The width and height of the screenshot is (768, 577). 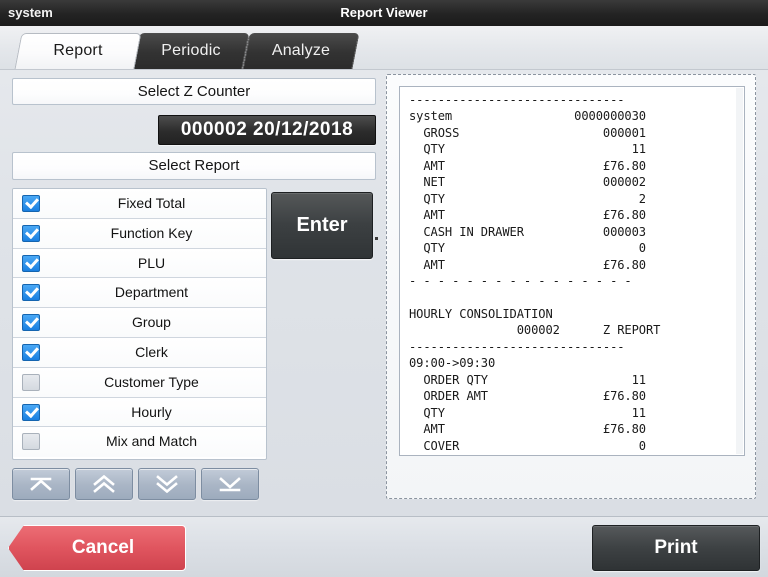 I want to click on list-item: PLU, so click(x=139, y=263).